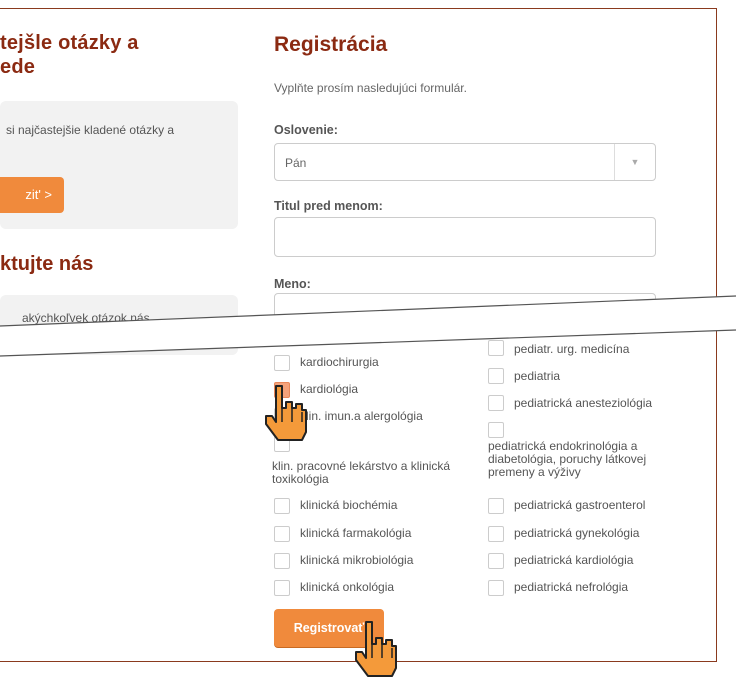 Image resolution: width=736 pixels, height=681 pixels. What do you see at coordinates (580, 505) in the screenshot?
I see `specialty-label: pediatrická gastroenterol` at bounding box center [580, 505].